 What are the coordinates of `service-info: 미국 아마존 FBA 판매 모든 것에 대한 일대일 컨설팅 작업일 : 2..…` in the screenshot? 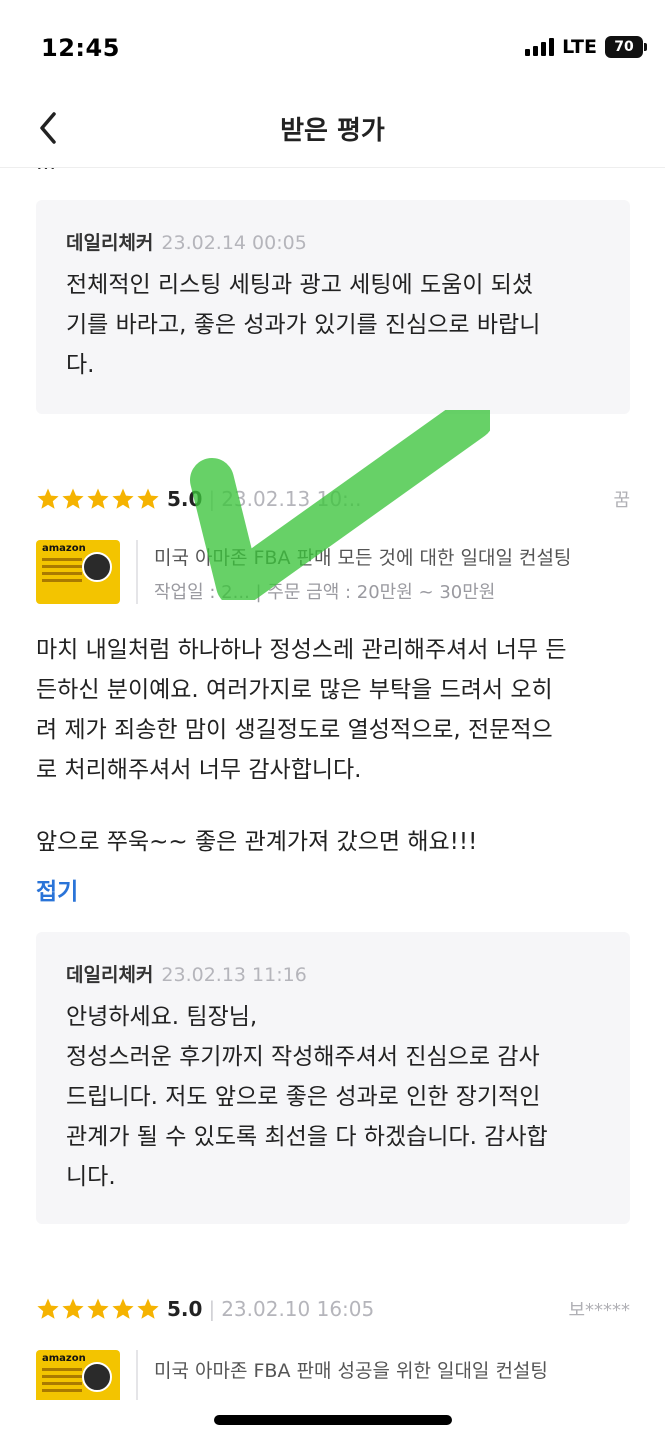 It's located at (362, 573).